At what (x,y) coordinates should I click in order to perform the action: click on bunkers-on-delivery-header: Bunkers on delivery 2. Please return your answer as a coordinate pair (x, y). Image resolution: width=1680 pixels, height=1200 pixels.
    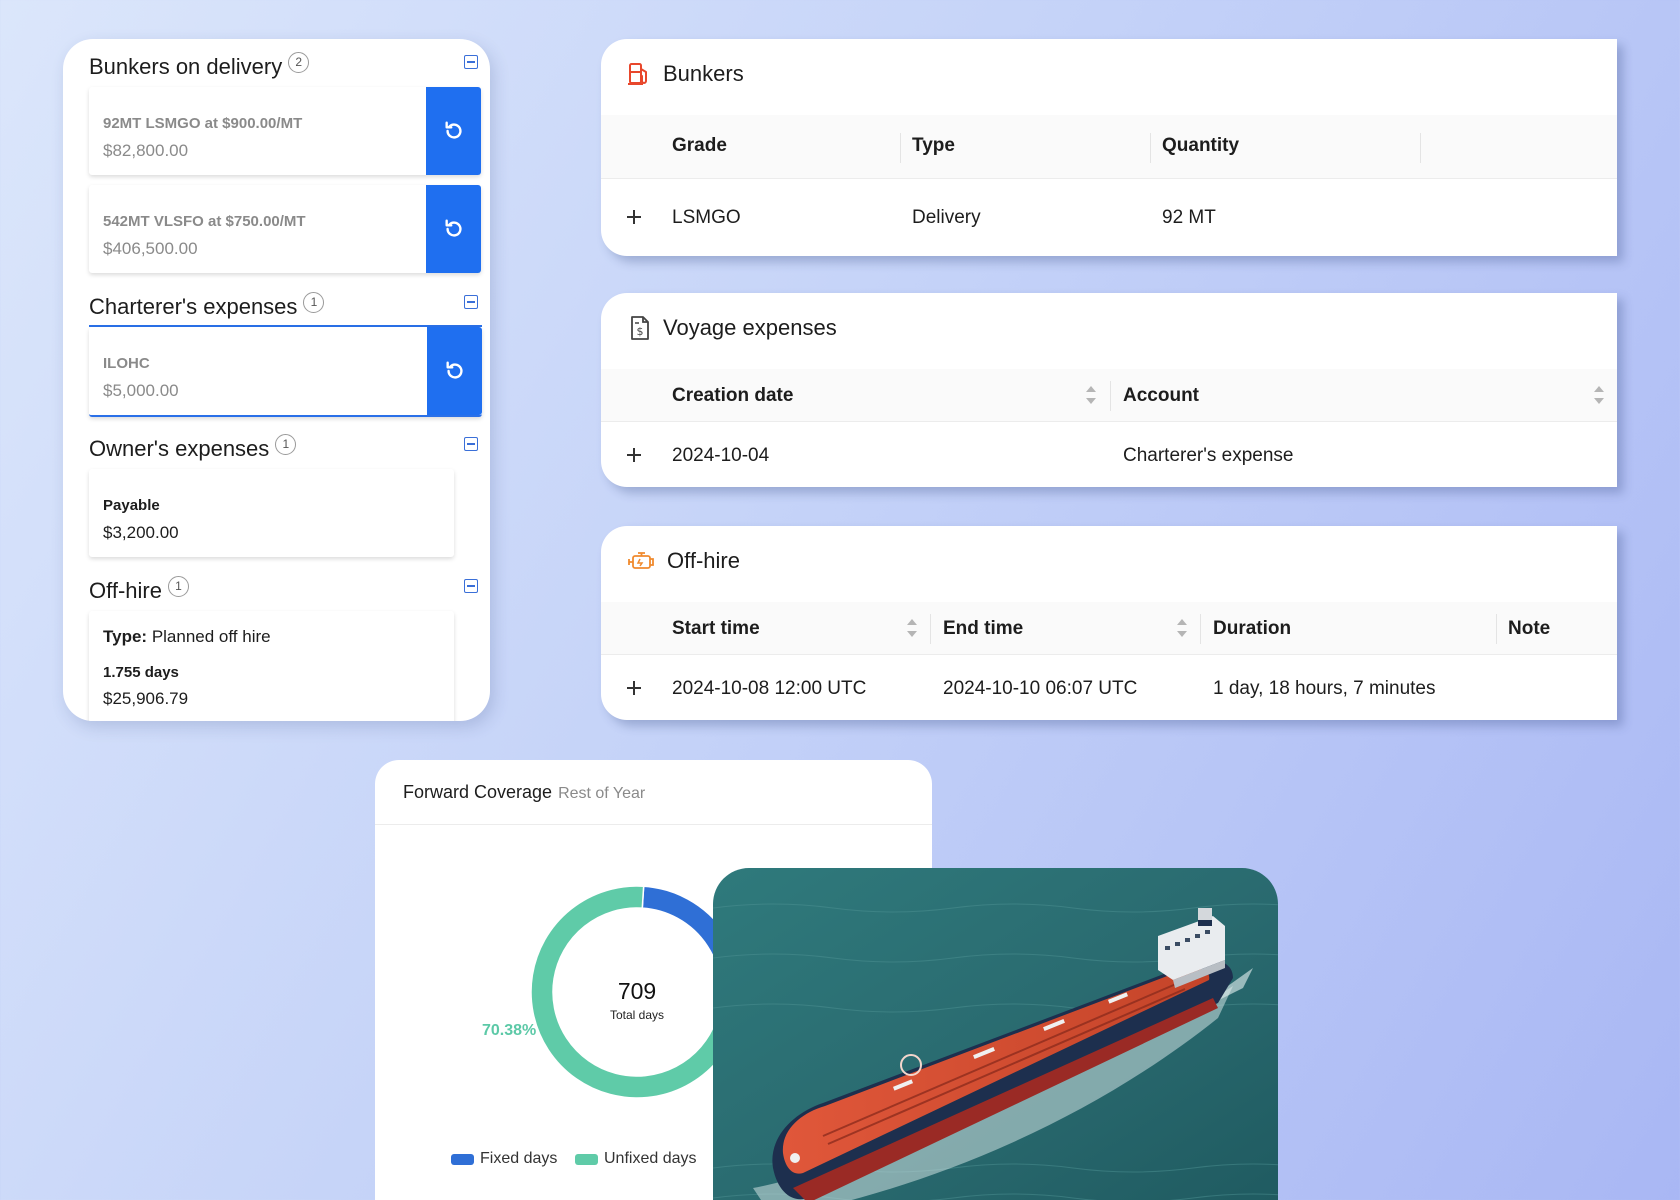
    Looking at the image, I should click on (199, 65).